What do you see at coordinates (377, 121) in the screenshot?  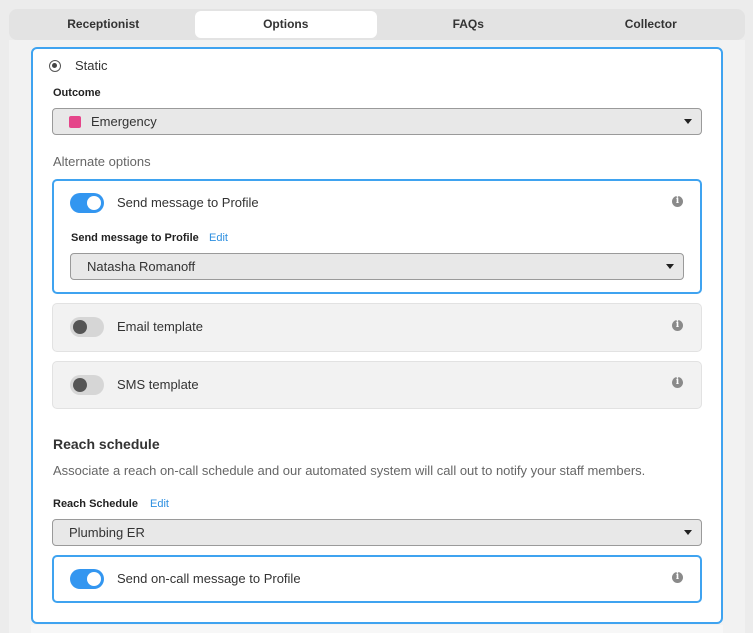 I see `outcome-select: Emergency` at bounding box center [377, 121].